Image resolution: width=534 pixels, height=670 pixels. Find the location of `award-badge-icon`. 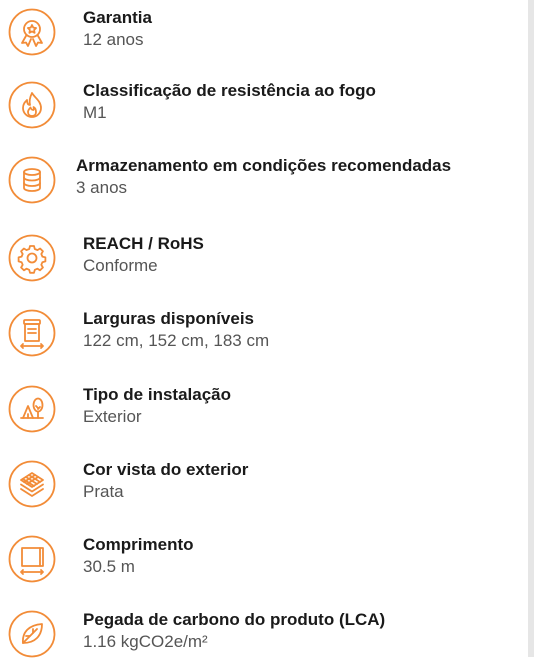

award-badge-icon is located at coordinates (32, 32).